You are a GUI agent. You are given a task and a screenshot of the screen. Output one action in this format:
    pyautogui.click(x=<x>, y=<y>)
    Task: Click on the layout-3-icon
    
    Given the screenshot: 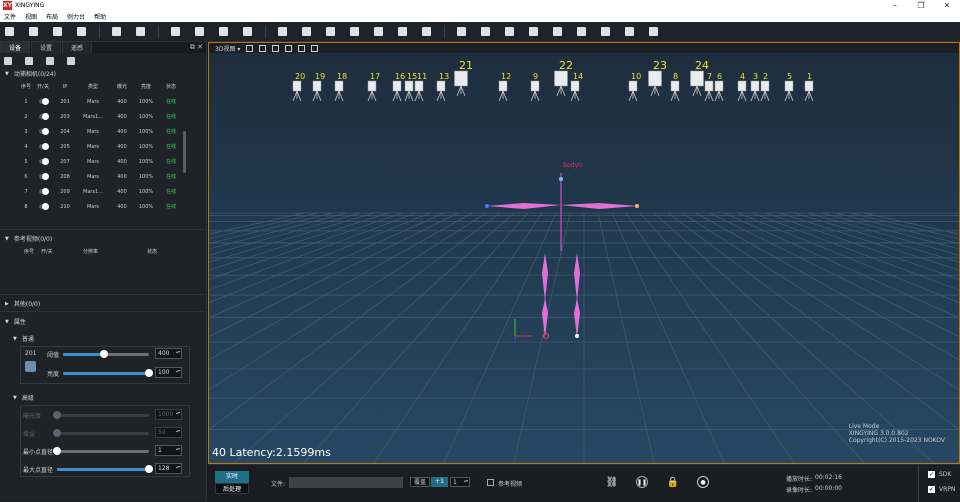 What is the action you would take?
    pyautogui.click(x=354, y=31)
    